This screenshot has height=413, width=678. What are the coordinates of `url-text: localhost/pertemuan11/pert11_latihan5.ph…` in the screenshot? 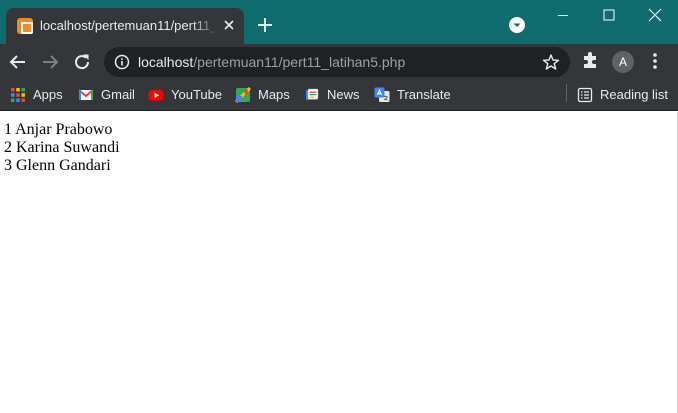 It's located at (271, 62).